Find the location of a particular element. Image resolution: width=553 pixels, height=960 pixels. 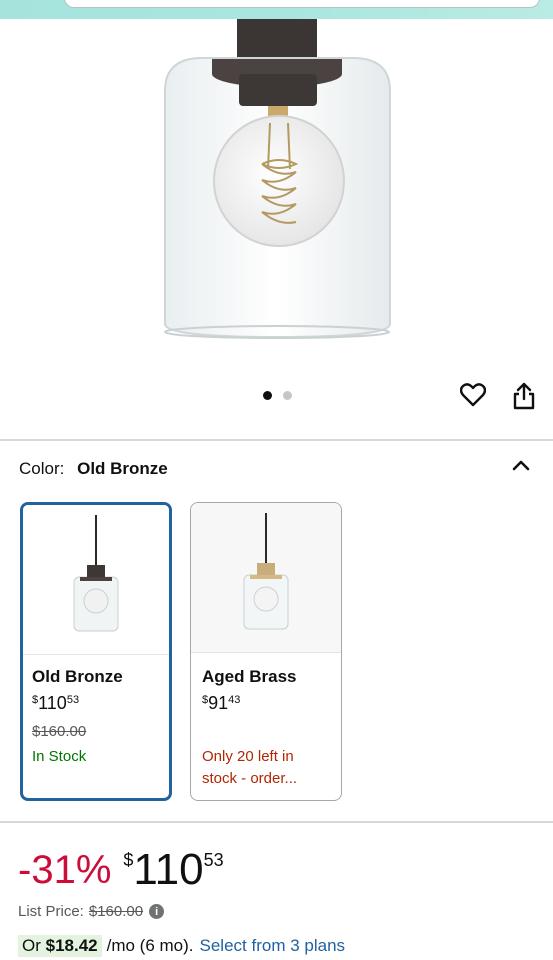

variant-old-bronze: Old Bronze $11053 $160.00 In Stock is located at coordinates (96, 651).